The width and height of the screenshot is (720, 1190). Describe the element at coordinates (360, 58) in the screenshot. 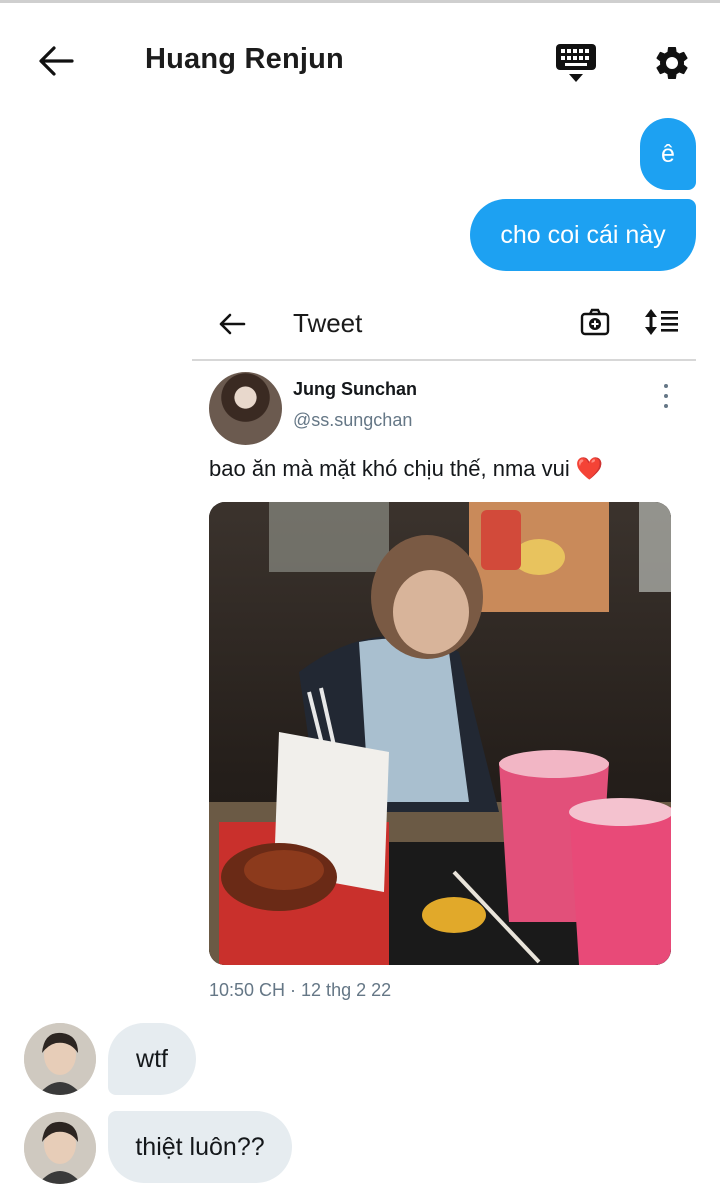

I see `chat-header: Huang Renjun` at that location.